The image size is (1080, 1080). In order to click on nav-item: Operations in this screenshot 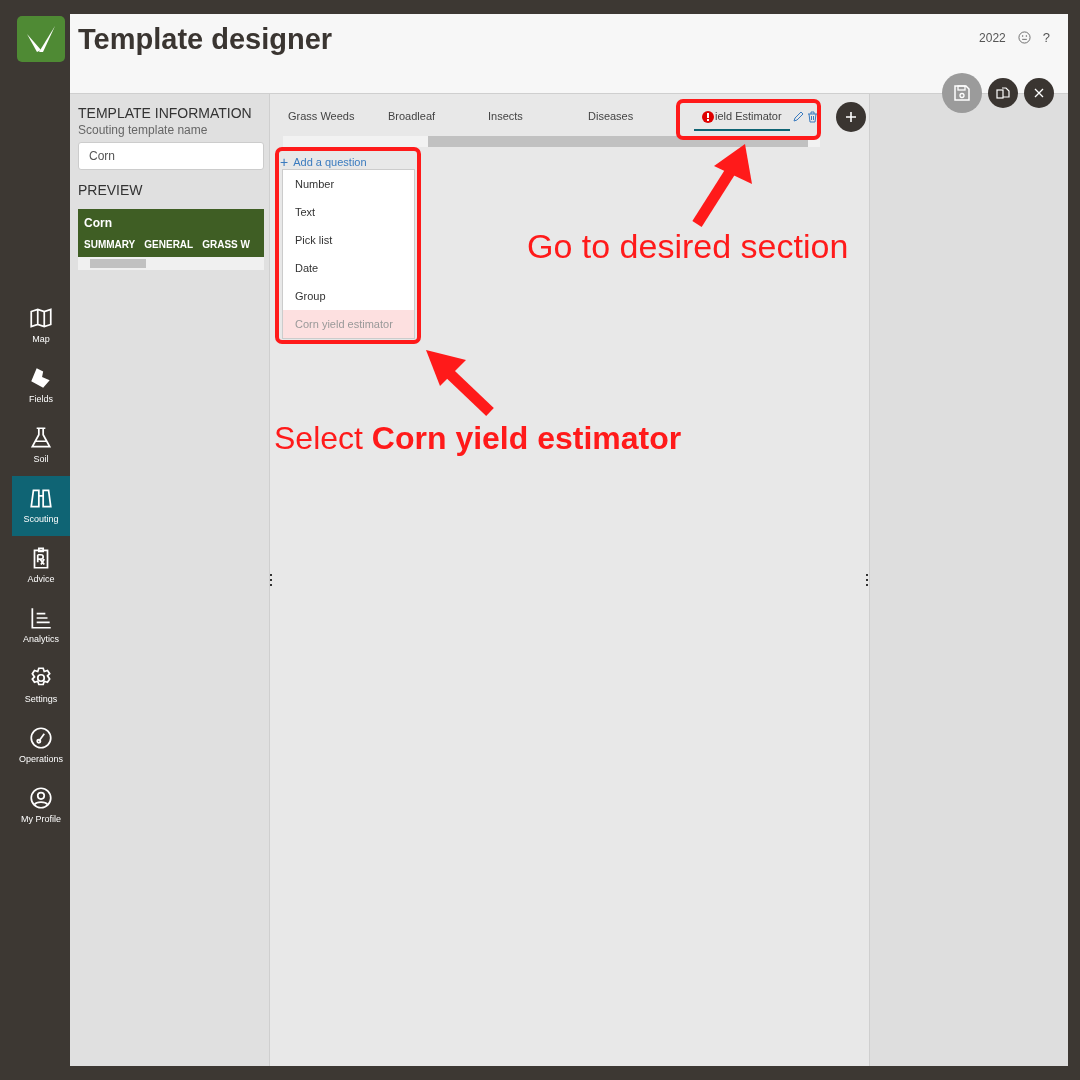, I will do `click(41, 746)`.